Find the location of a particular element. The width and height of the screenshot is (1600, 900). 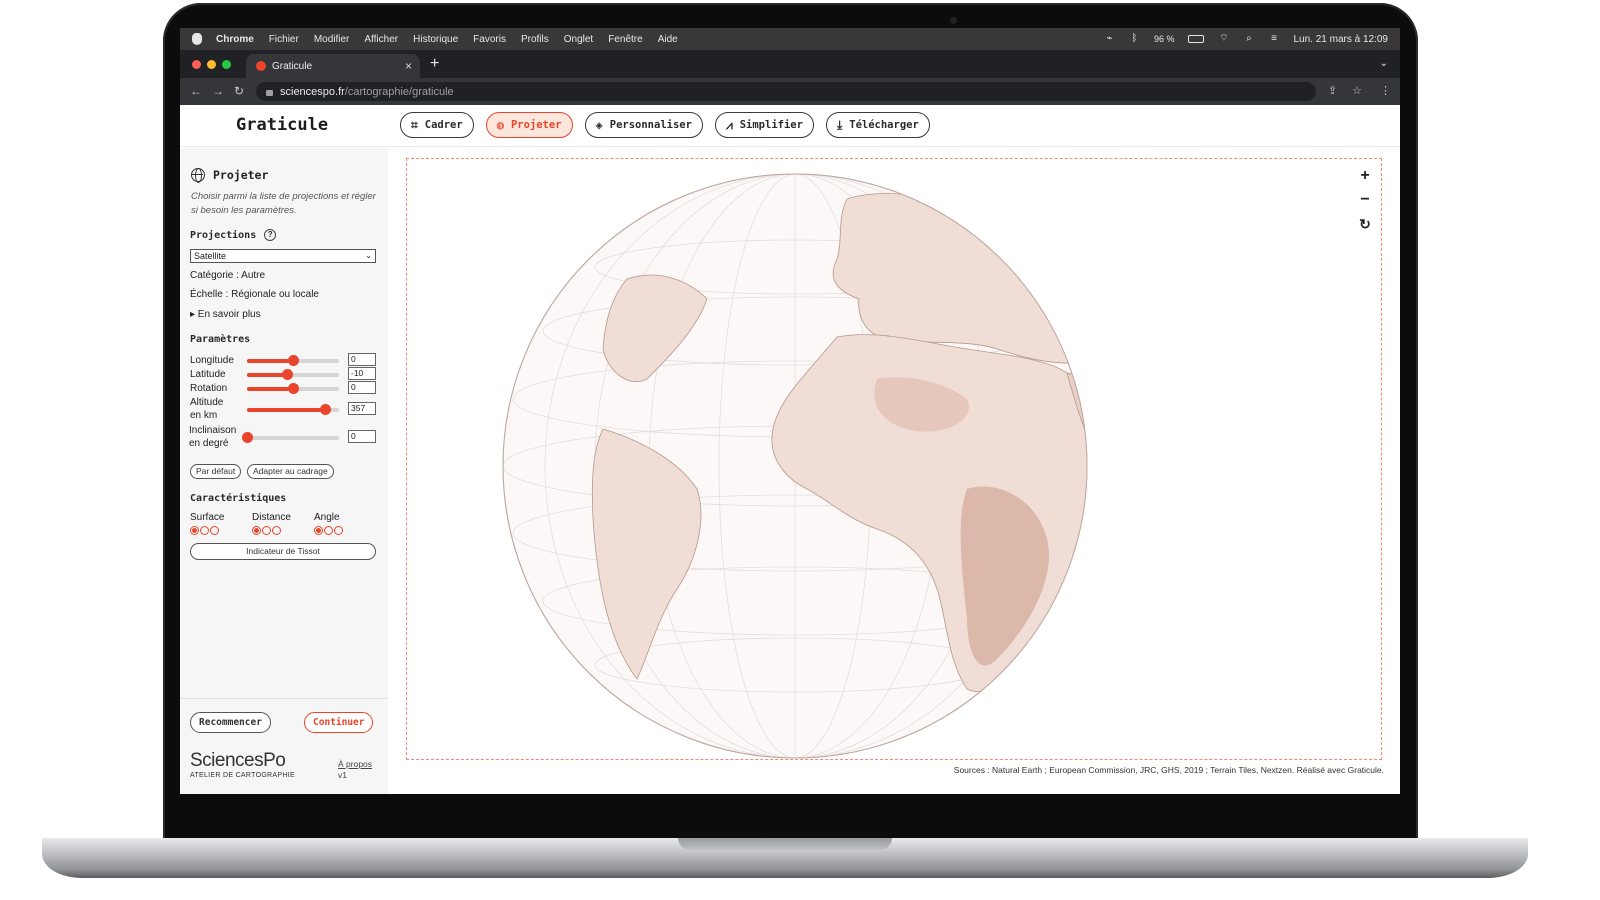

apple-icon is located at coordinates (197, 39).